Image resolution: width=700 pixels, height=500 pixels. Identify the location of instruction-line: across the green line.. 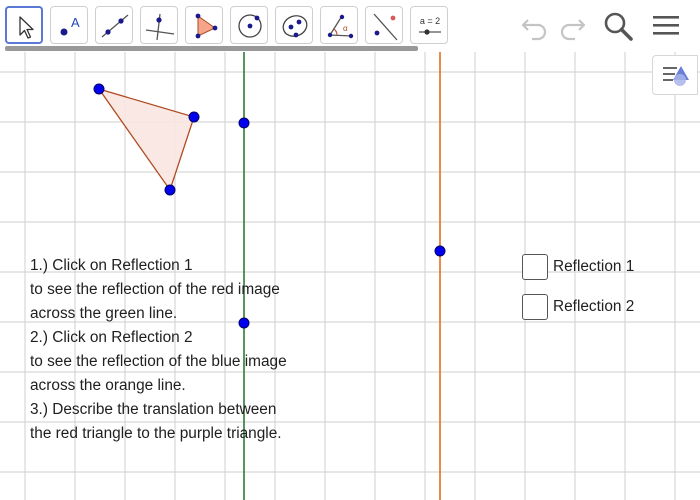
(104, 313).